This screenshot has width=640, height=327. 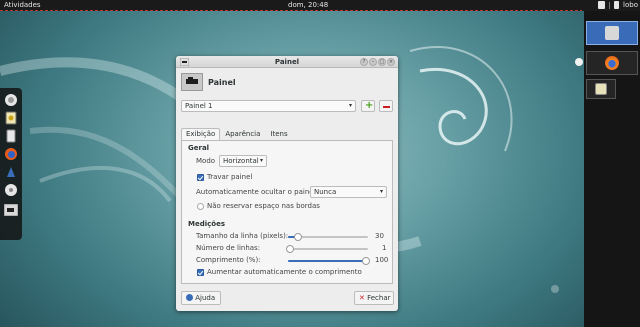 What do you see at coordinates (384, 248) in the screenshot?
I see `rows-value: 1` at bounding box center [384, 248].